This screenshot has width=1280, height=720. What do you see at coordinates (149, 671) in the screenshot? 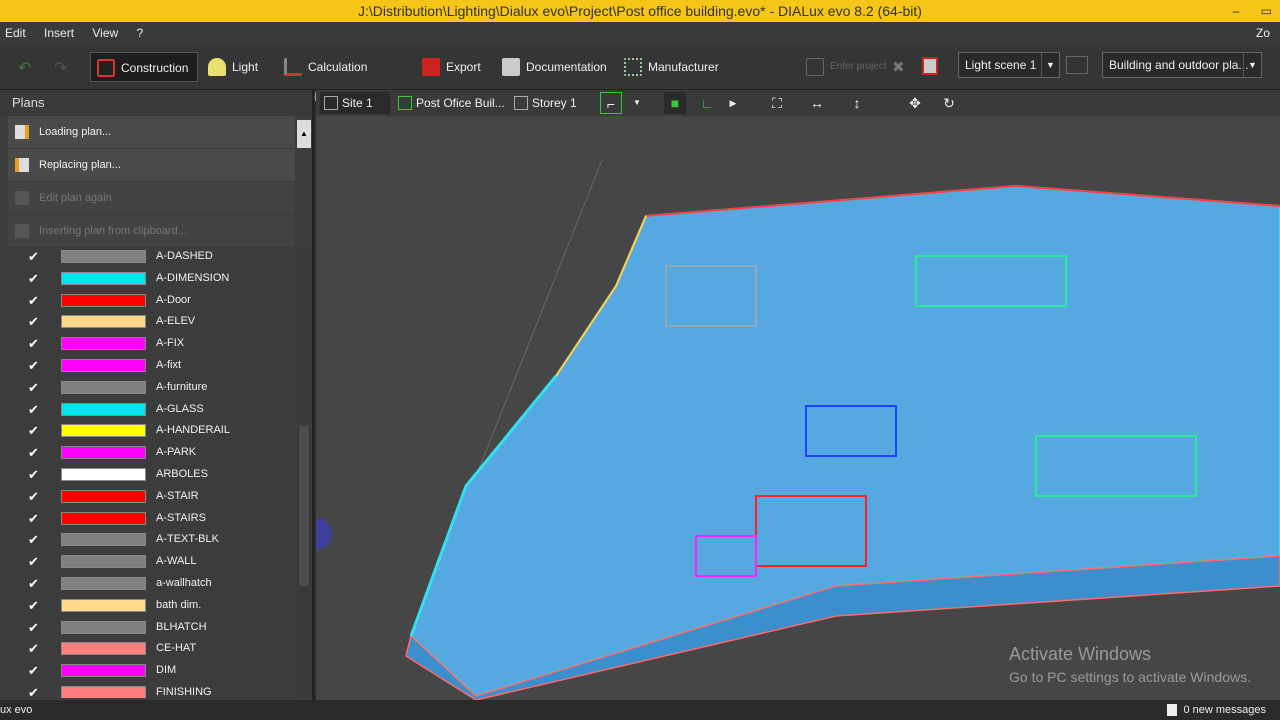
I see `layer-row: ✔ DIM` at bounding box center [149, 671].